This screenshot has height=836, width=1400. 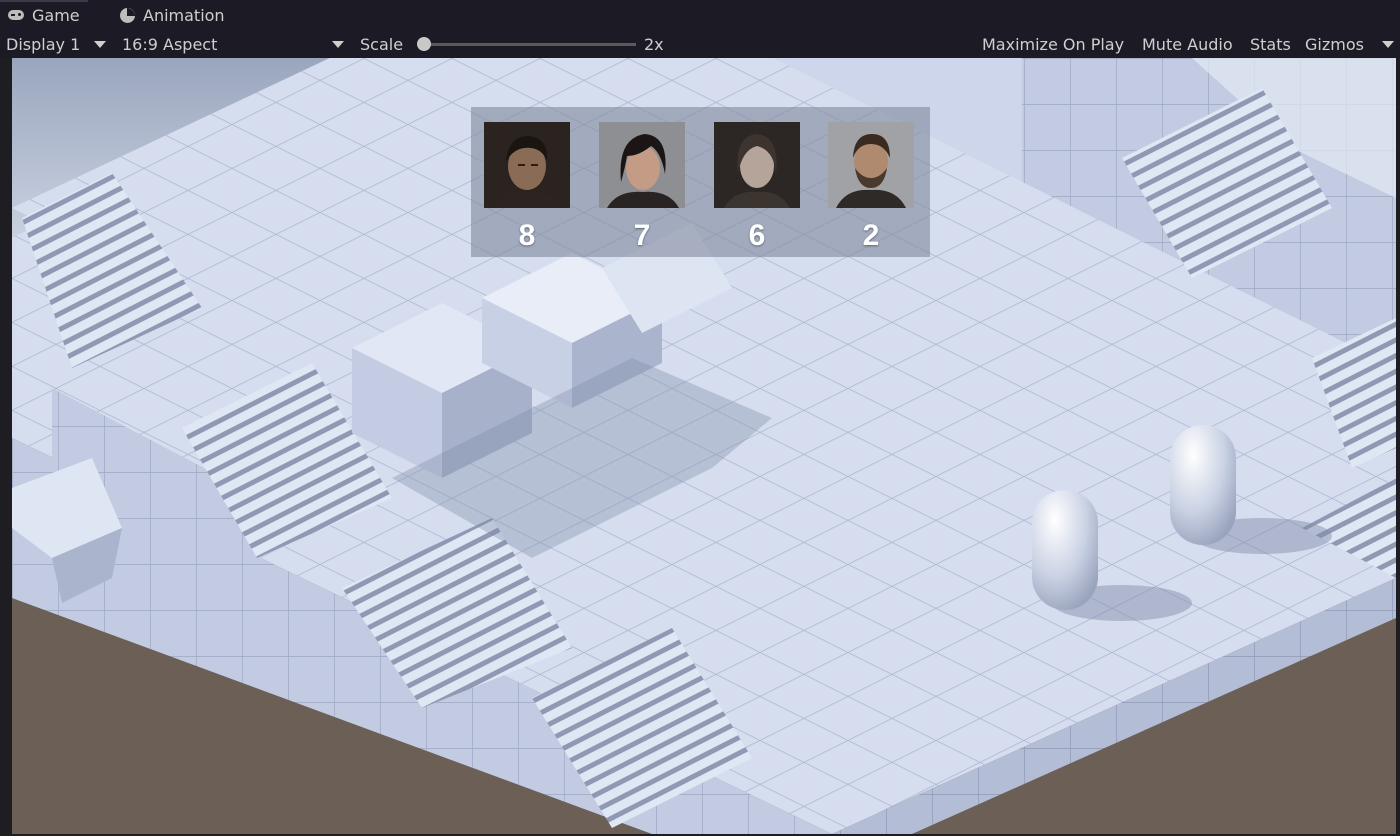 I want to click on gamepad-icon, so click(x=16, y=15).